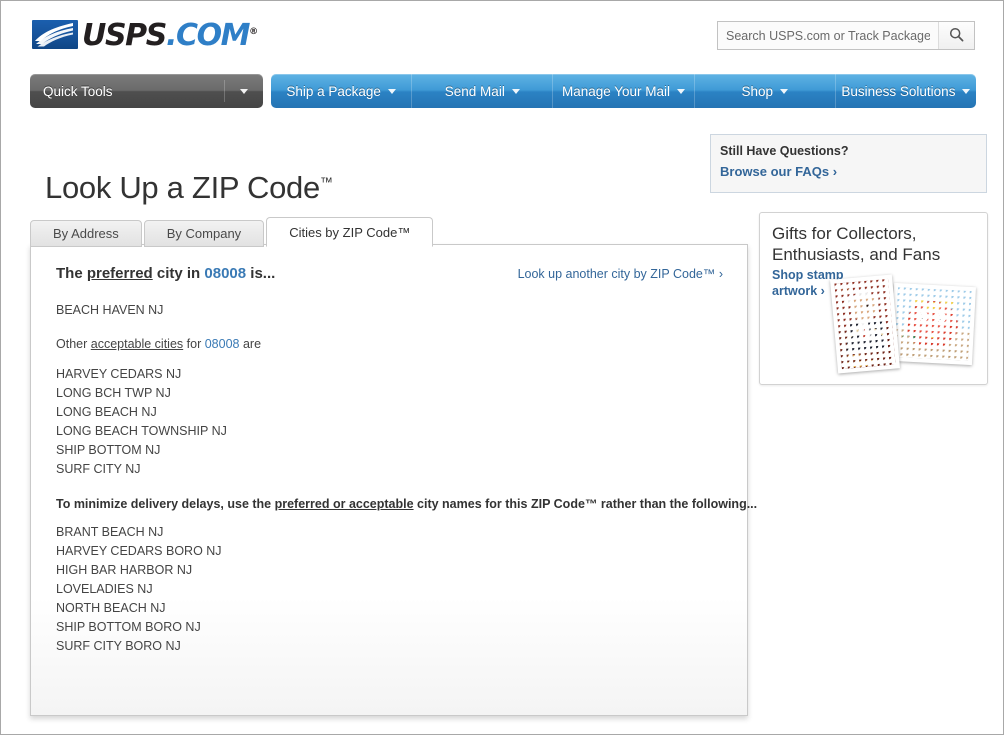 The width and height of the screenshot is (1004, 735). I want to click on search-icon, so click(956, 36).